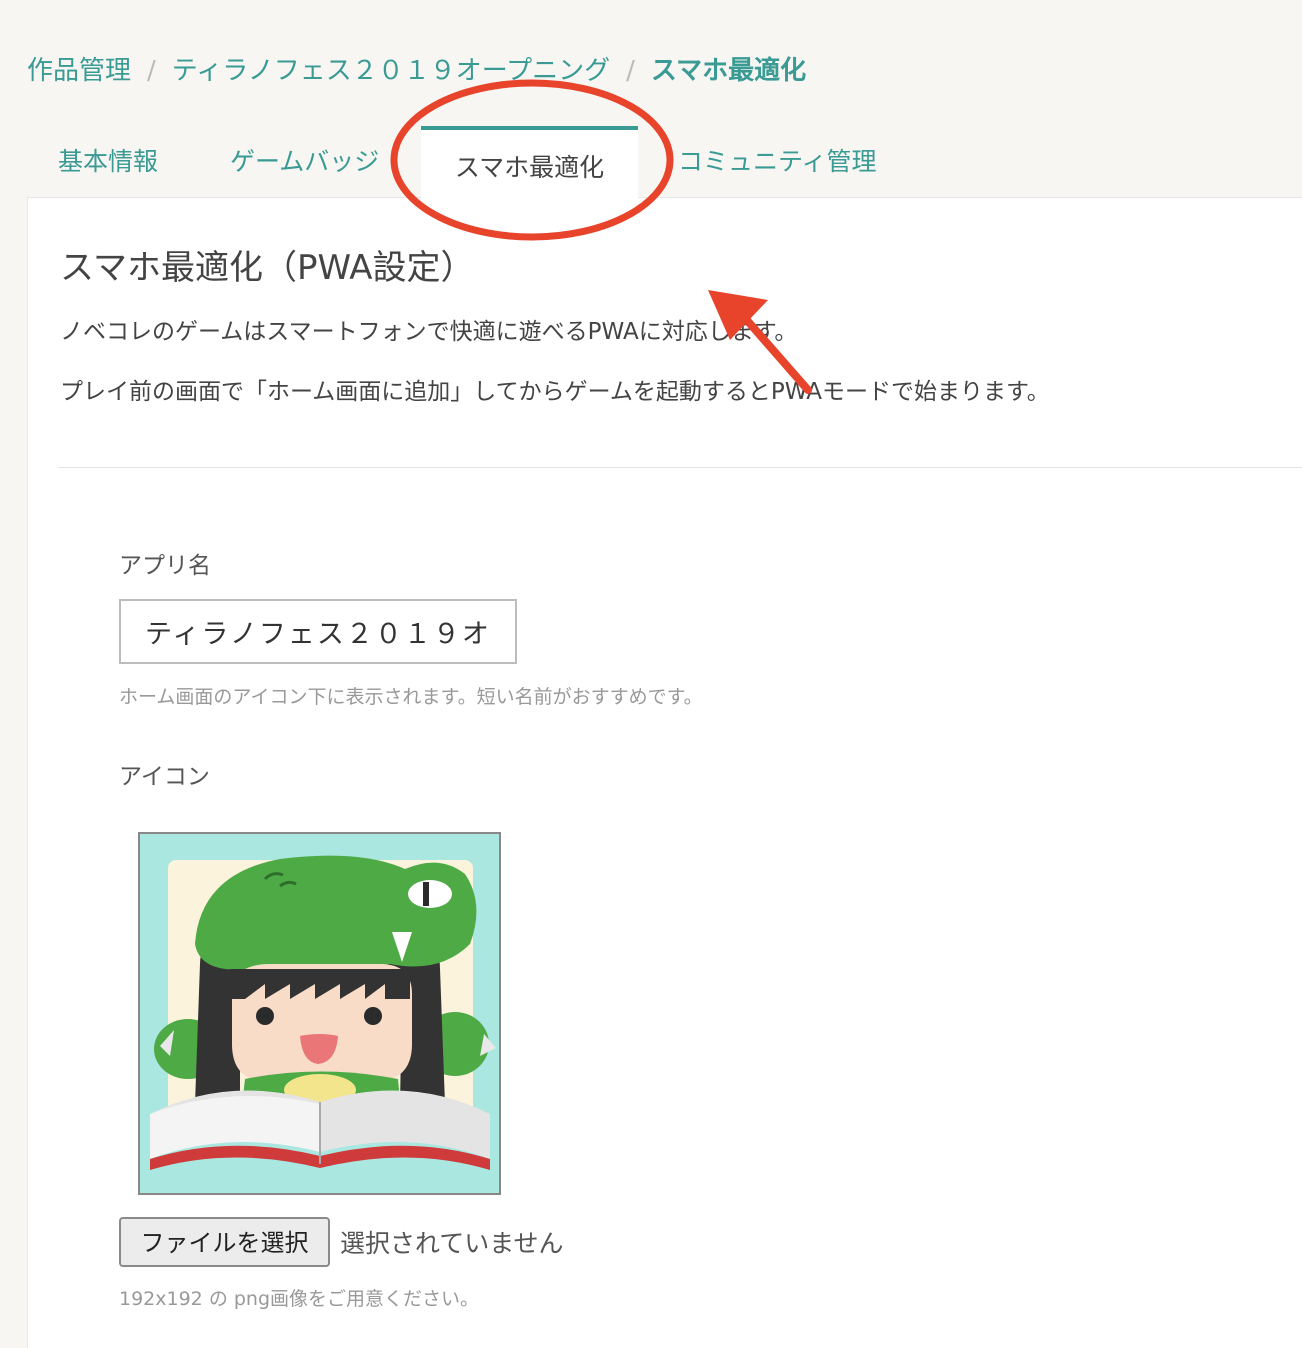 The image size is (1302, 1348). Describe the element at coordinates (680, 467) in the screenshot. I see `divider` at that location.